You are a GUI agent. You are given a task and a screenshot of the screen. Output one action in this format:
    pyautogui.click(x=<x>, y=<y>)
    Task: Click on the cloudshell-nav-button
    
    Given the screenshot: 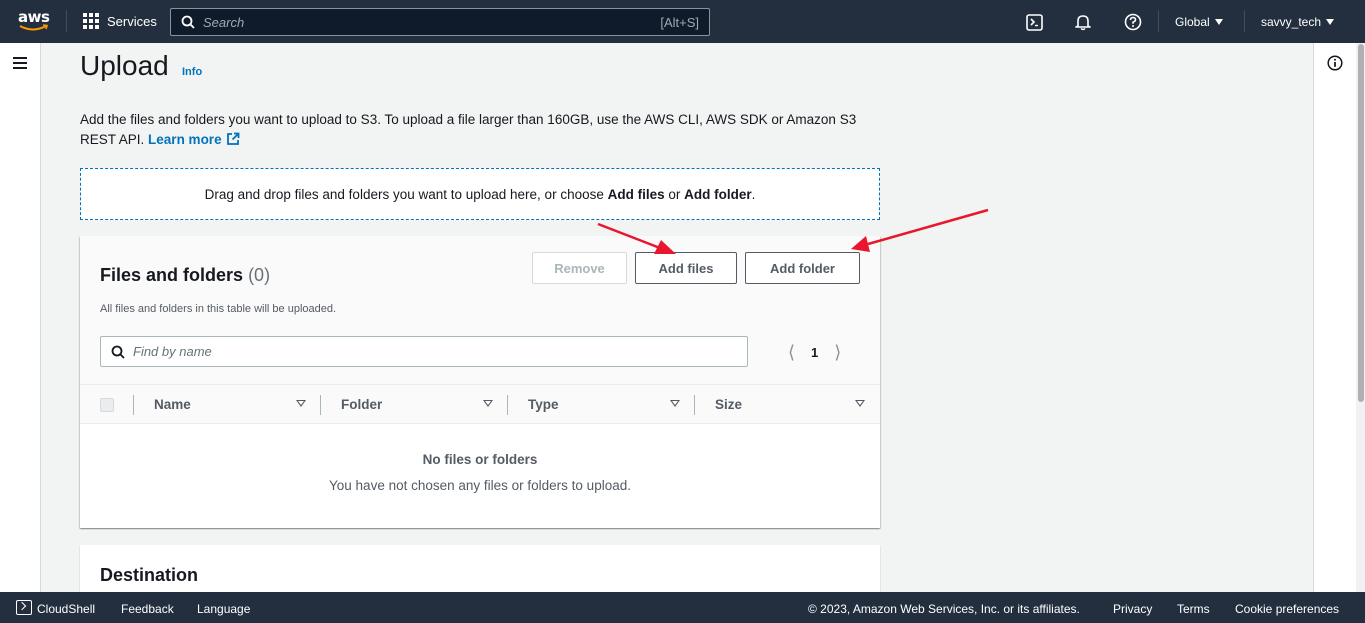 What is the action you would take?
    pyautogui.click(x=1034, y=22)
    